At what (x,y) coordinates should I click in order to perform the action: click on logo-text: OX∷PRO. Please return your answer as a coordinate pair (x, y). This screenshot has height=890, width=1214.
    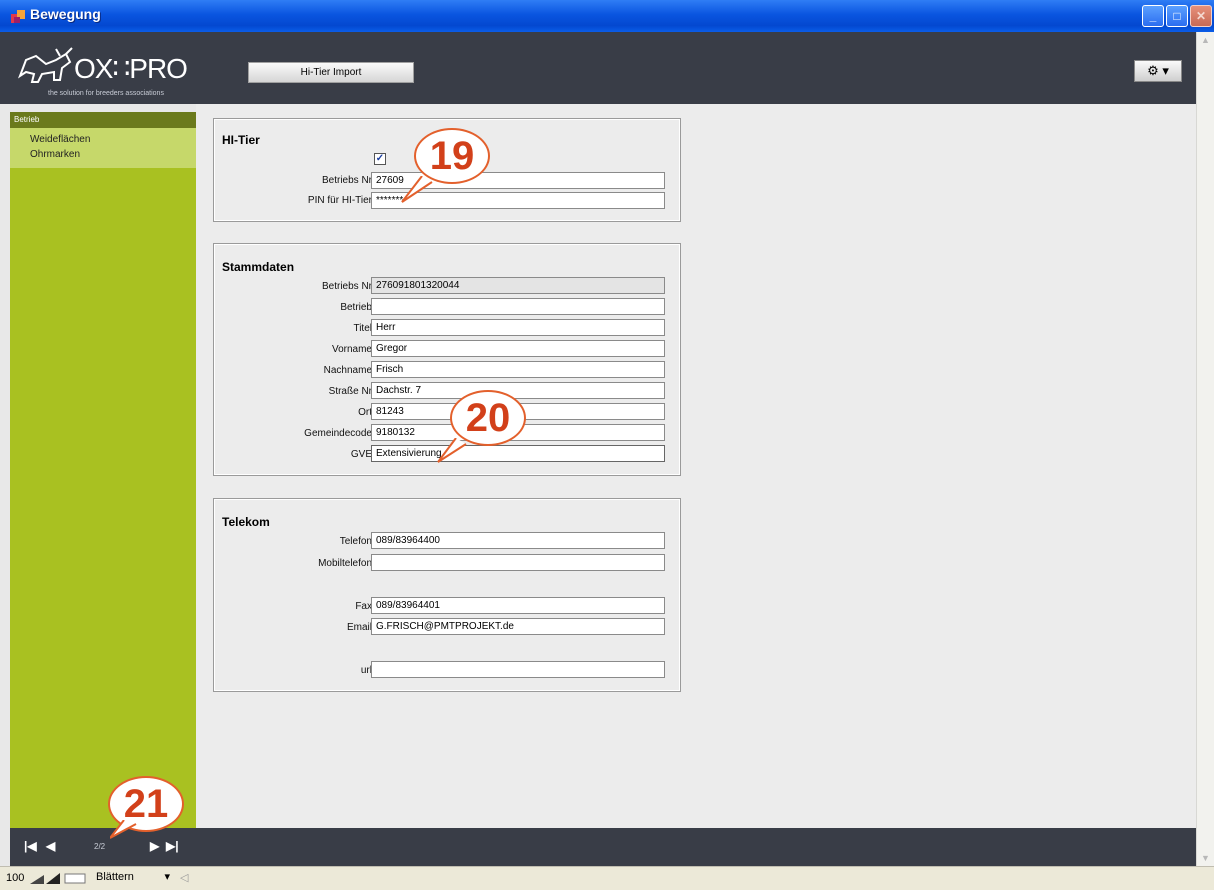
    Looking at the image, I should click on (131, 68).